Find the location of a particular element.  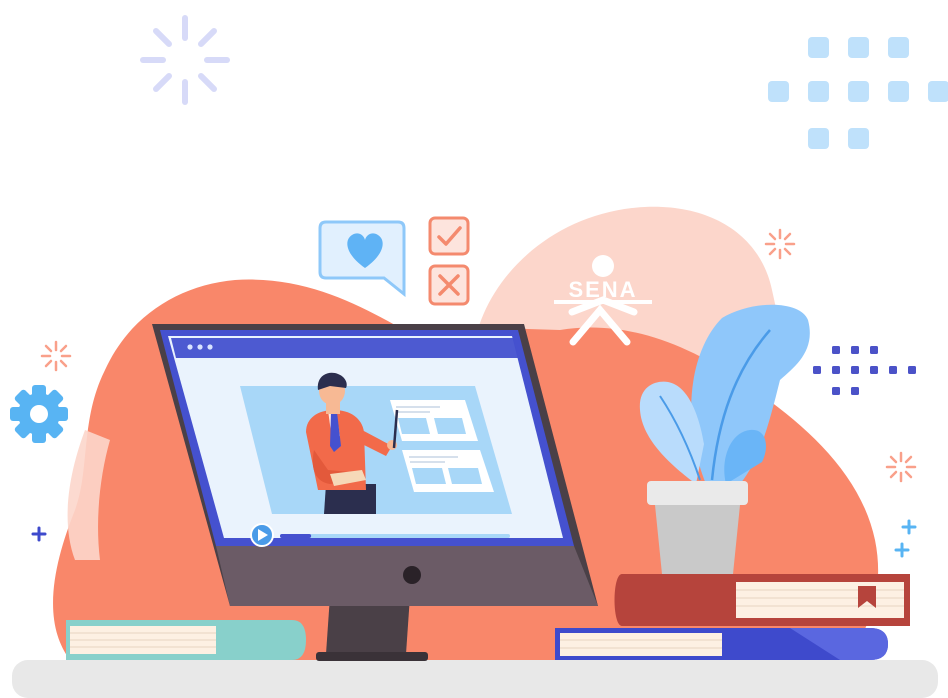

plant-pot is located at coordinates (697, 527).